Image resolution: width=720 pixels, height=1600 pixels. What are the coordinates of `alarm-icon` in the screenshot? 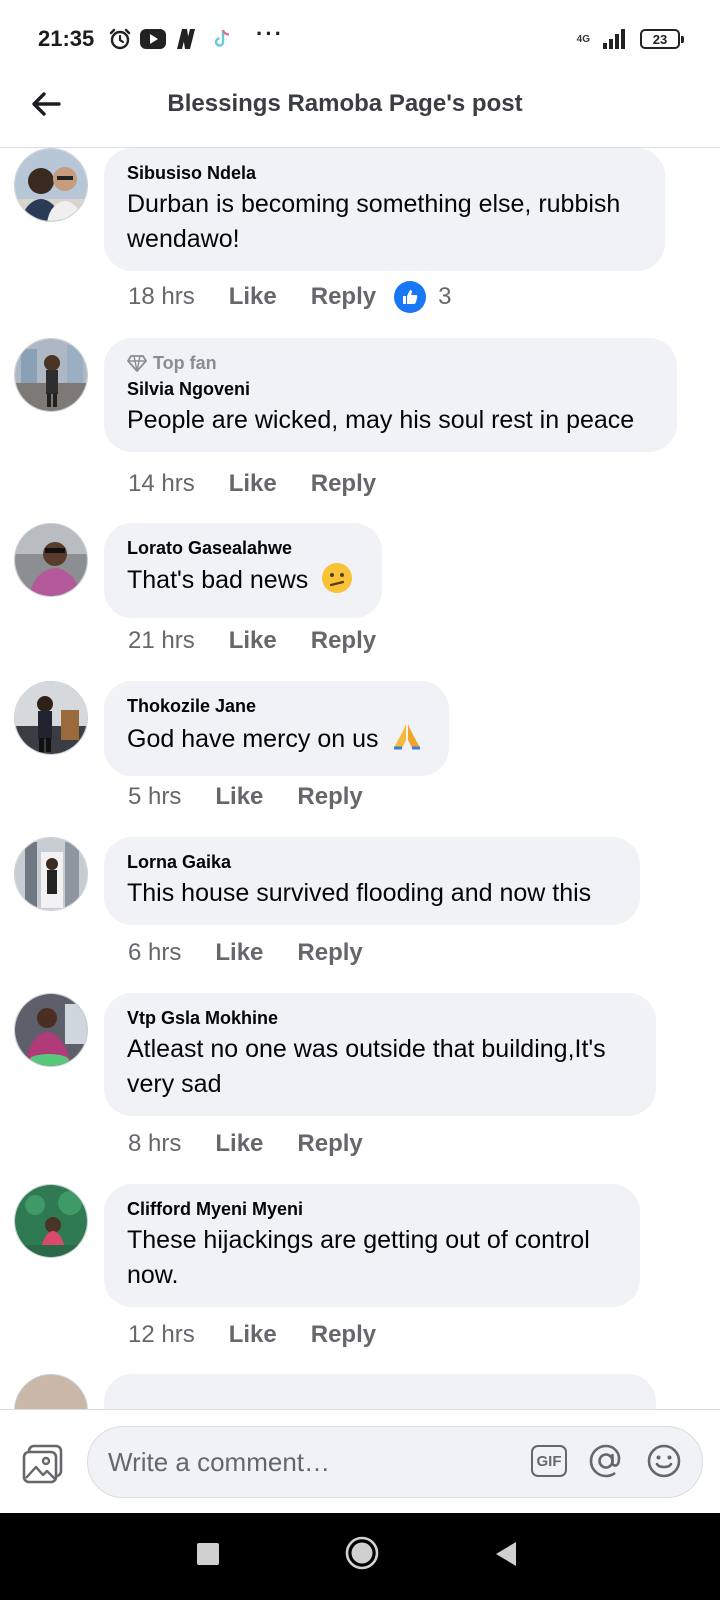 It's located at (120, 39).